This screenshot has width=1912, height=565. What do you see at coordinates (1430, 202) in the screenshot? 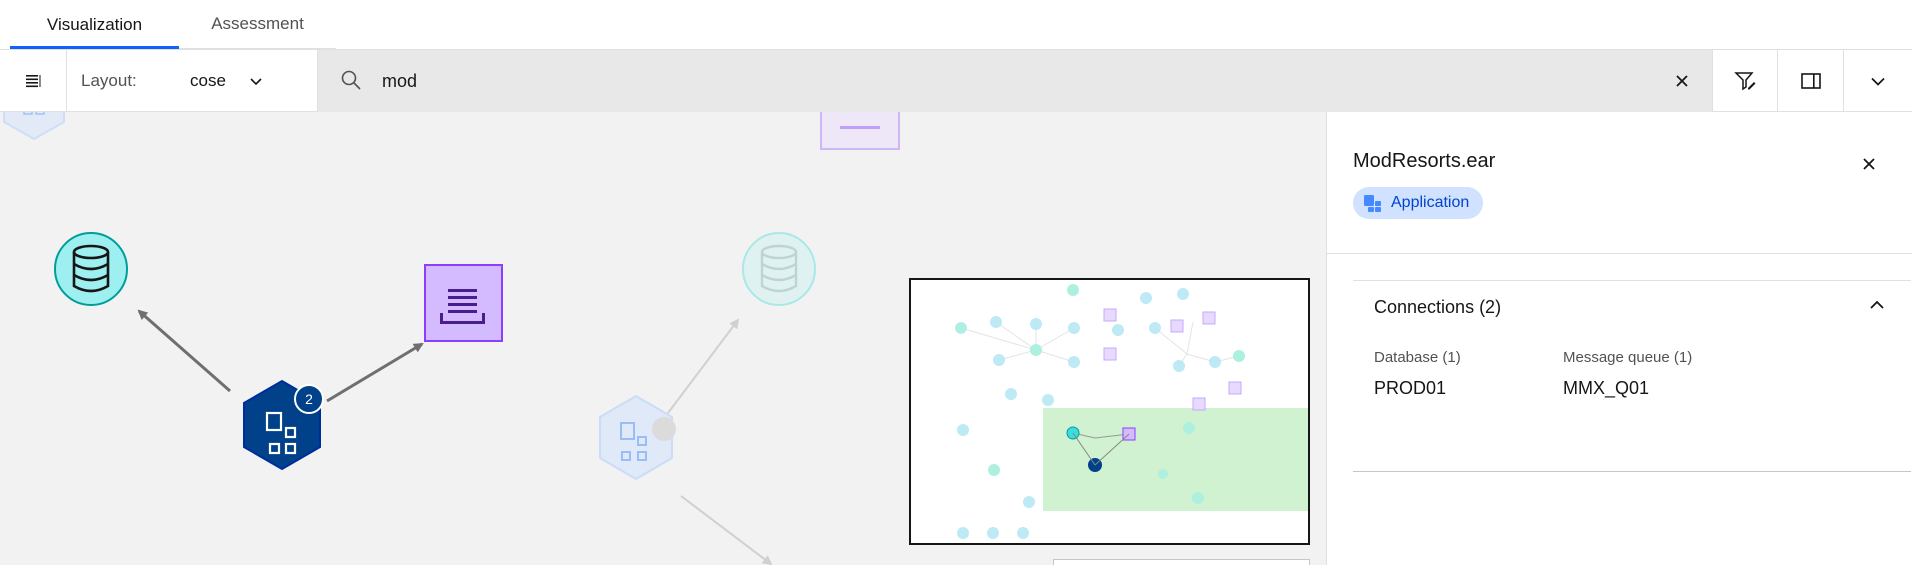
I see `type-tag-label: Application` at bounding box center [1430, 202].